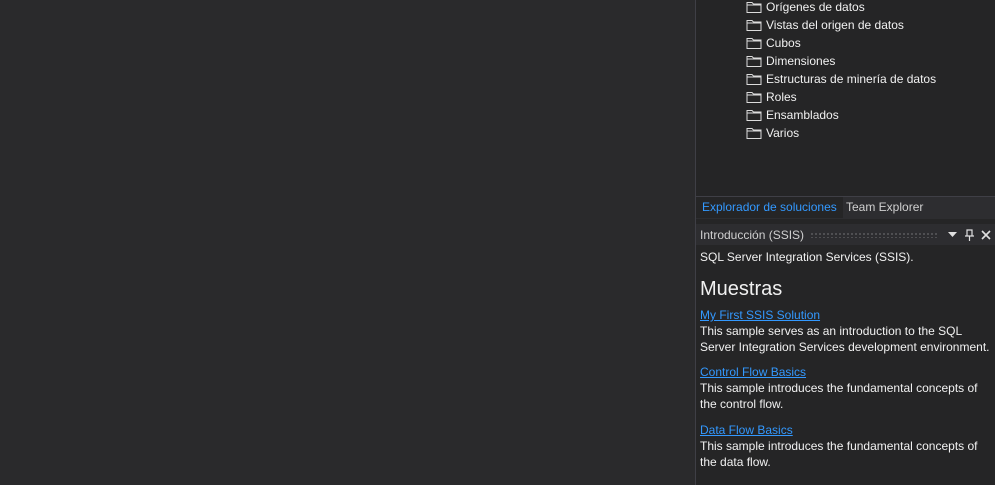 The width and height of the screenshot is (995, 485). What do you see at coordinates (801, 61) in the screenshot?
I see `tree-item-label: Dimensiones` at bounding box center [801, 61].